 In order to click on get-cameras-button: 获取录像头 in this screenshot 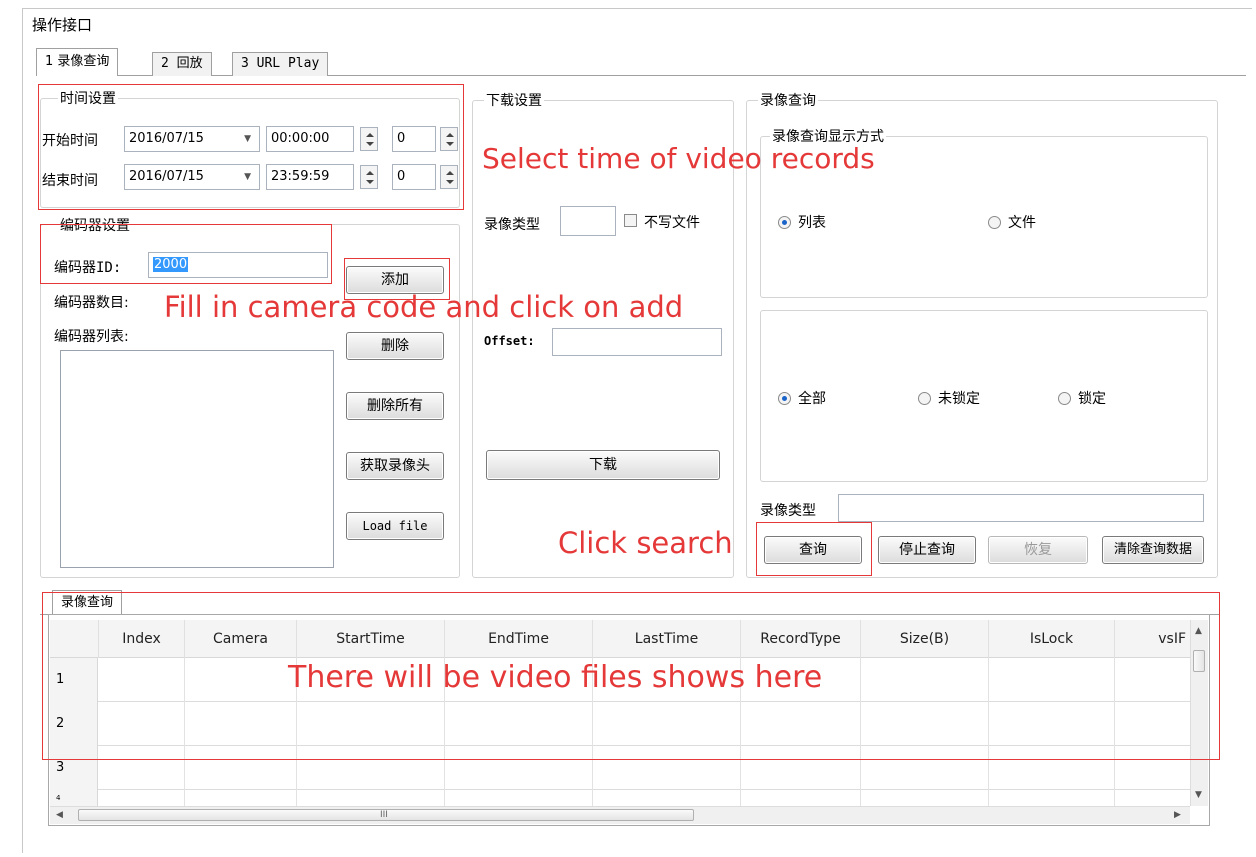, I will do `click(395, 466)`.